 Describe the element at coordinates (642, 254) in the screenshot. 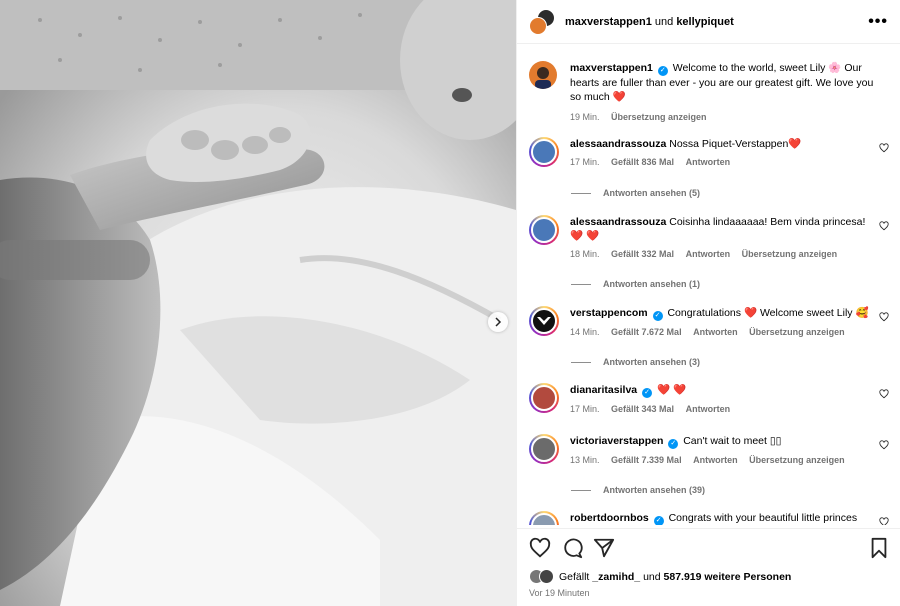

I see `comment-likes: Gefällt 332 Mal` at that location.